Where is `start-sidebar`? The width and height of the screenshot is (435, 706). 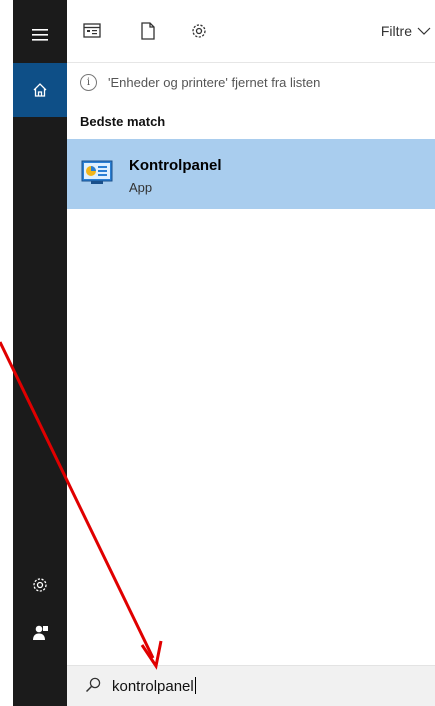 start-sidebar is located at coordinates (40, 353).